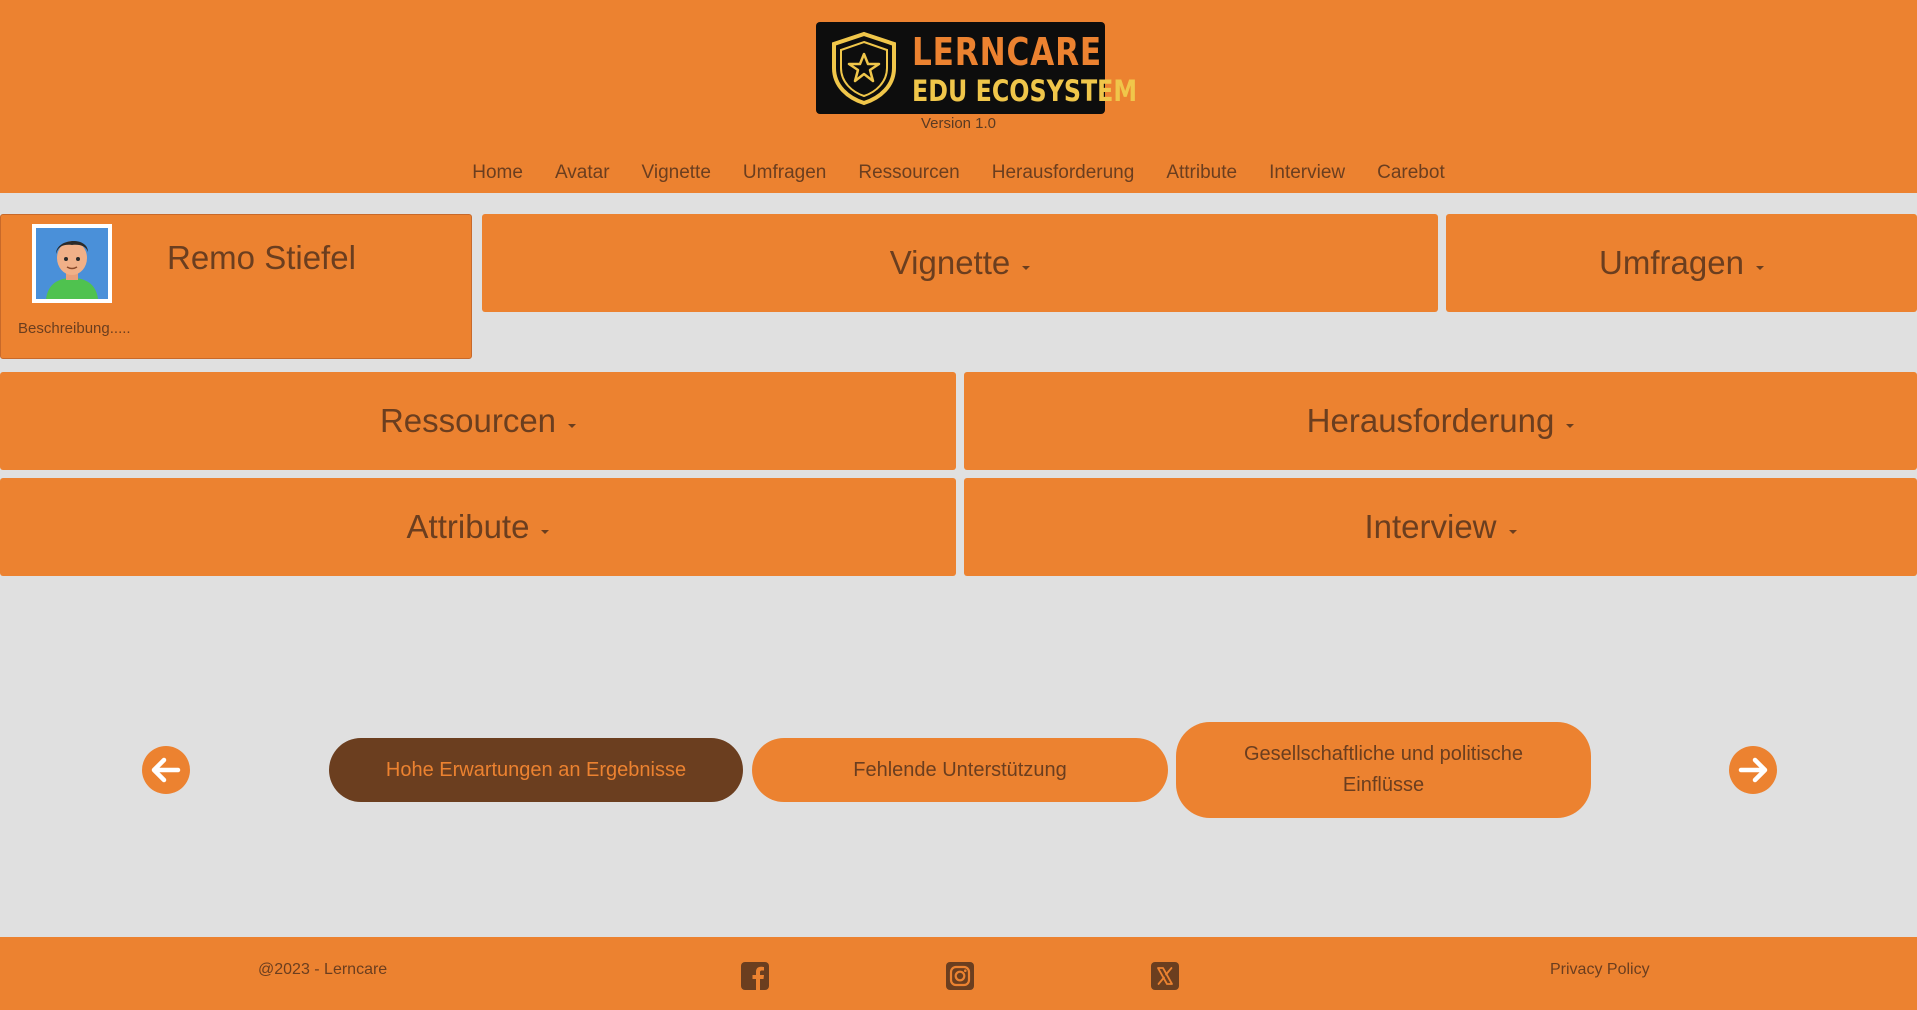 Image resolution: width=1917 pixels, height=1010 pixels. Describe the element at coordinates (784, 173) in the screenshot. I see `nav-umfragen: Umfragen` at that location.